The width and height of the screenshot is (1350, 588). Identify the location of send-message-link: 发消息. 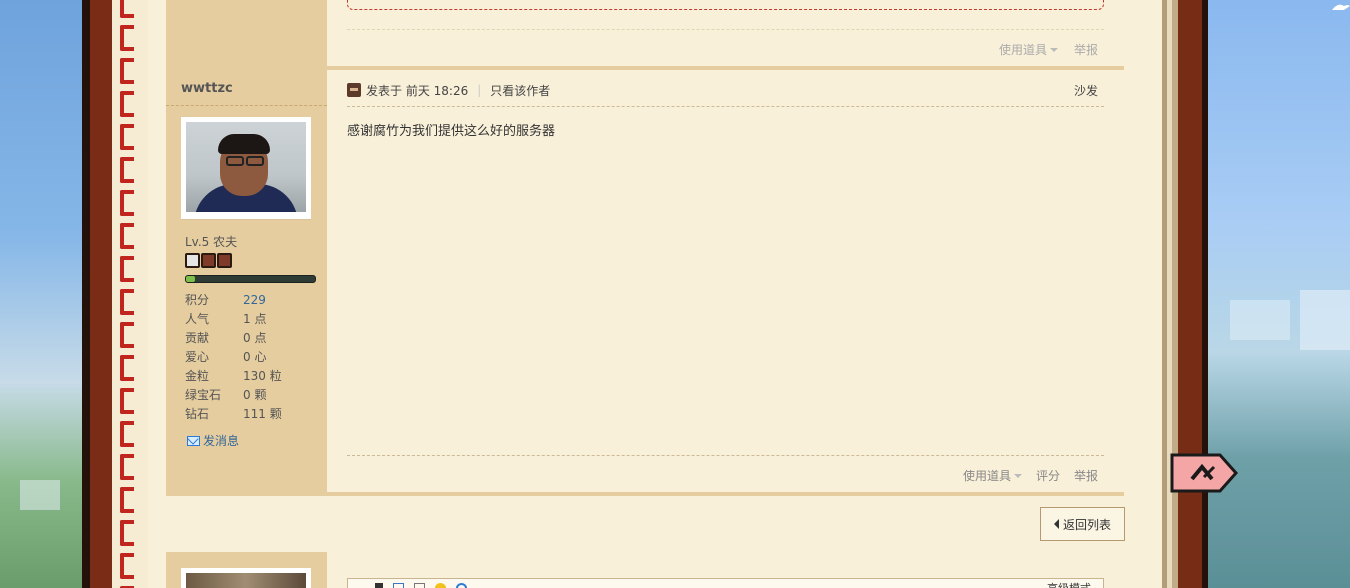
(213, 440).